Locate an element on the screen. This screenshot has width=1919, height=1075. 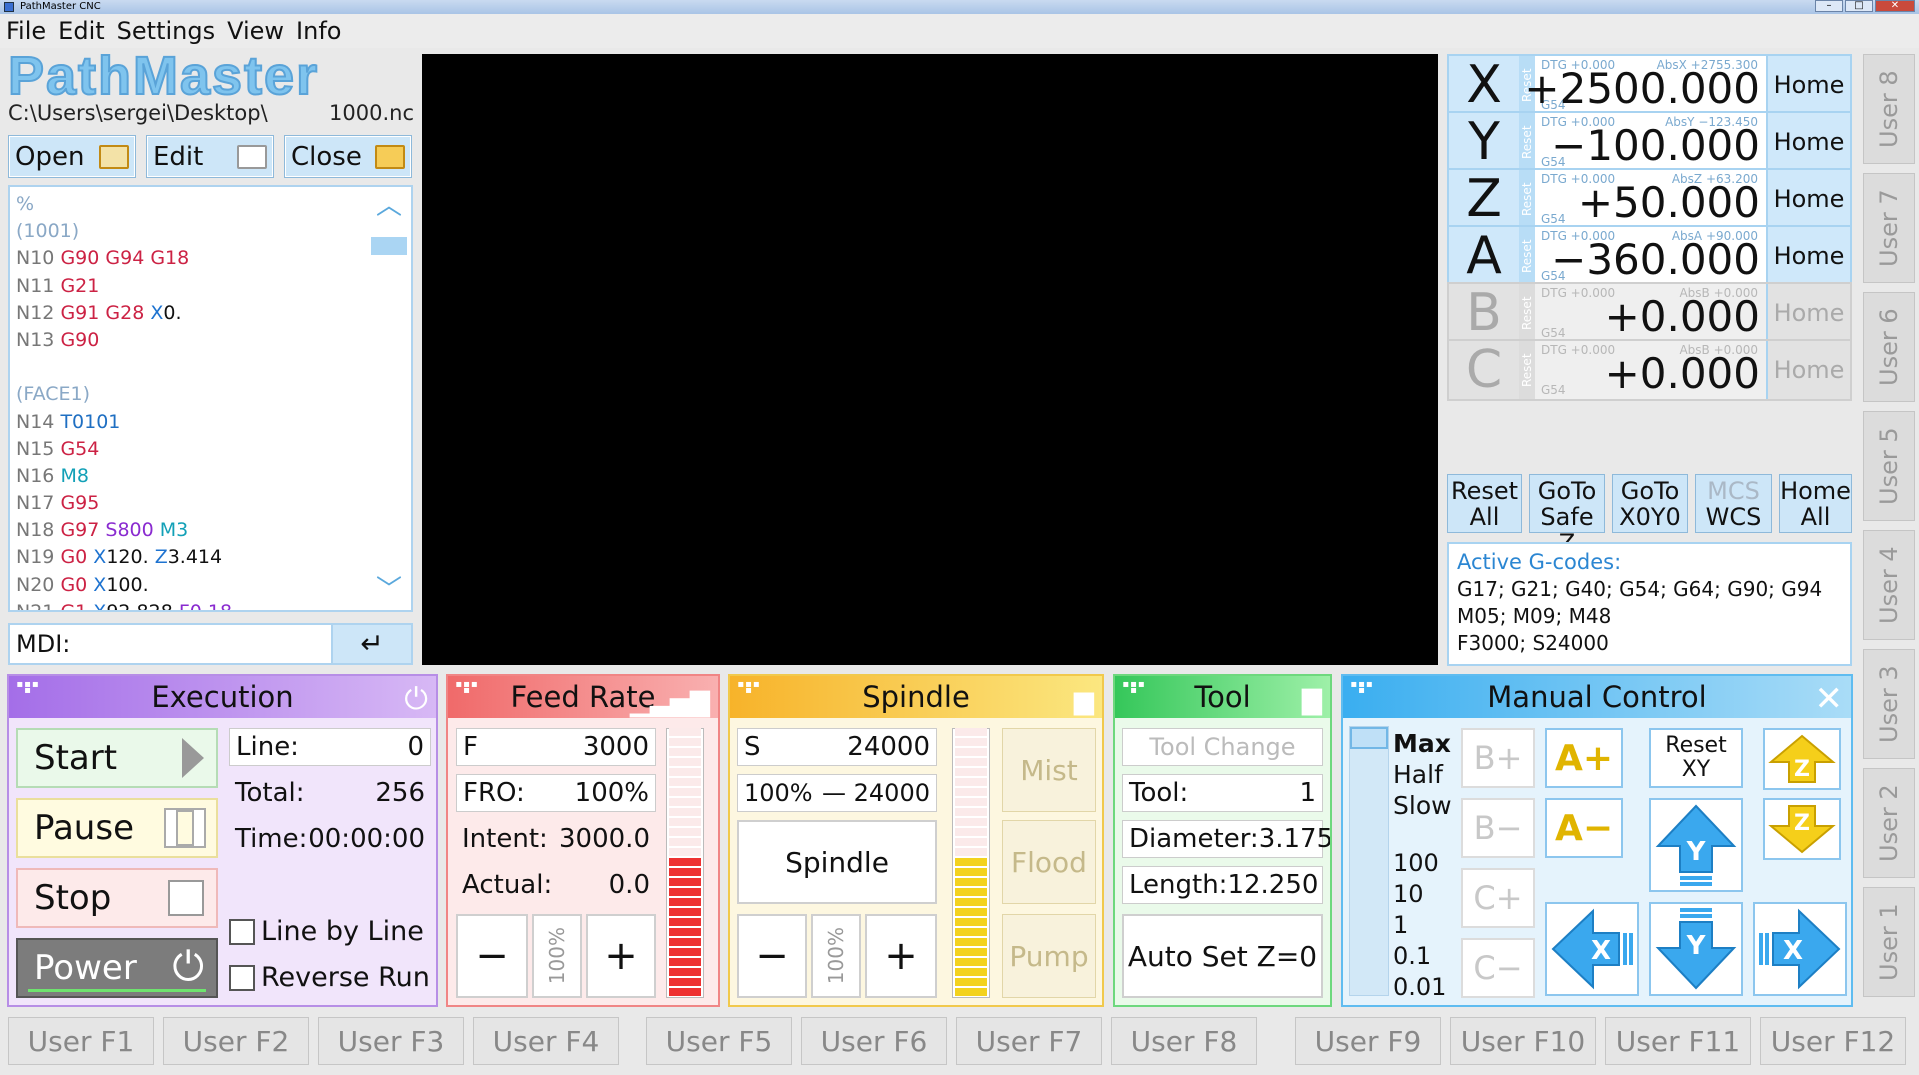
jog-a-plus-button: A+ is located at coordinates (1584, 758).